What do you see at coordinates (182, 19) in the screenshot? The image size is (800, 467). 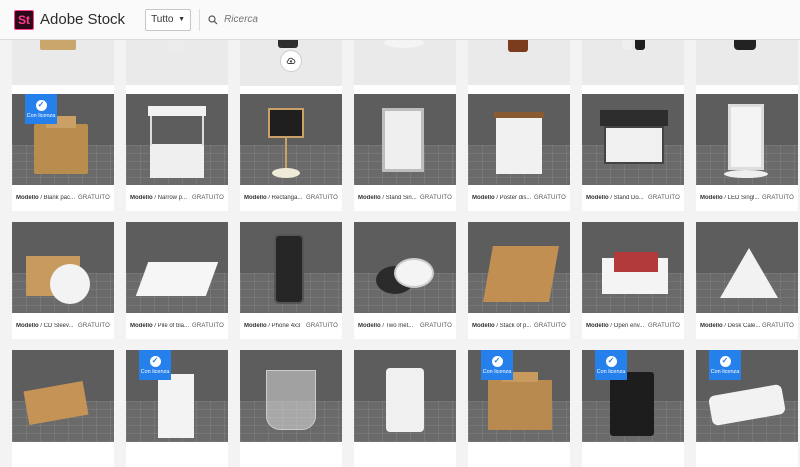 I see `chevron-down-icon: ▼` at bounding box center [182, 19].